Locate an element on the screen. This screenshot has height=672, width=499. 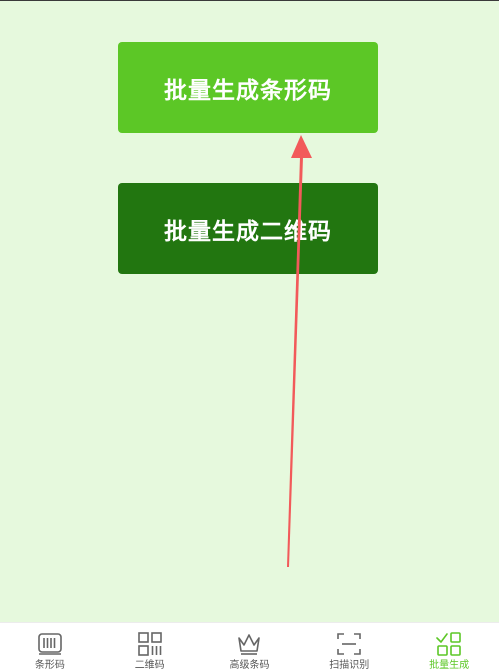
tab-label: 高级条码 is located at coordinates (249, 665).